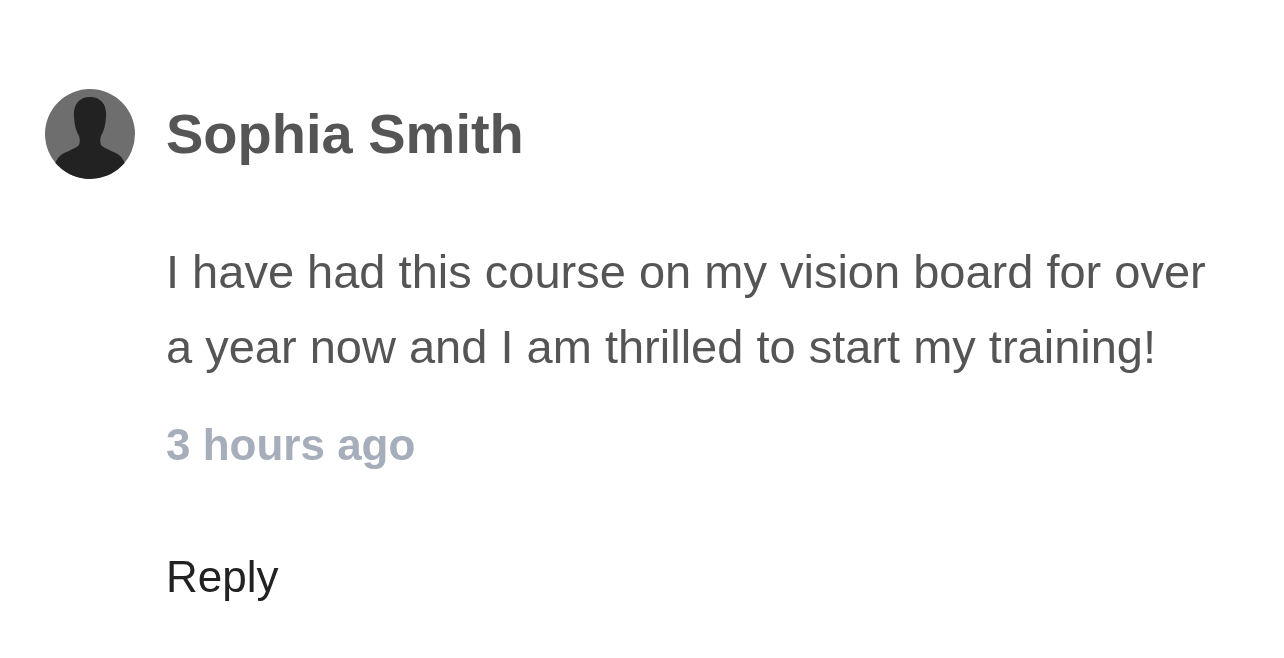  What do you see at coordinates (345, 134) in the screenshot?
I see `author-name: Sophia Smith` at bounding box center [345, 134].